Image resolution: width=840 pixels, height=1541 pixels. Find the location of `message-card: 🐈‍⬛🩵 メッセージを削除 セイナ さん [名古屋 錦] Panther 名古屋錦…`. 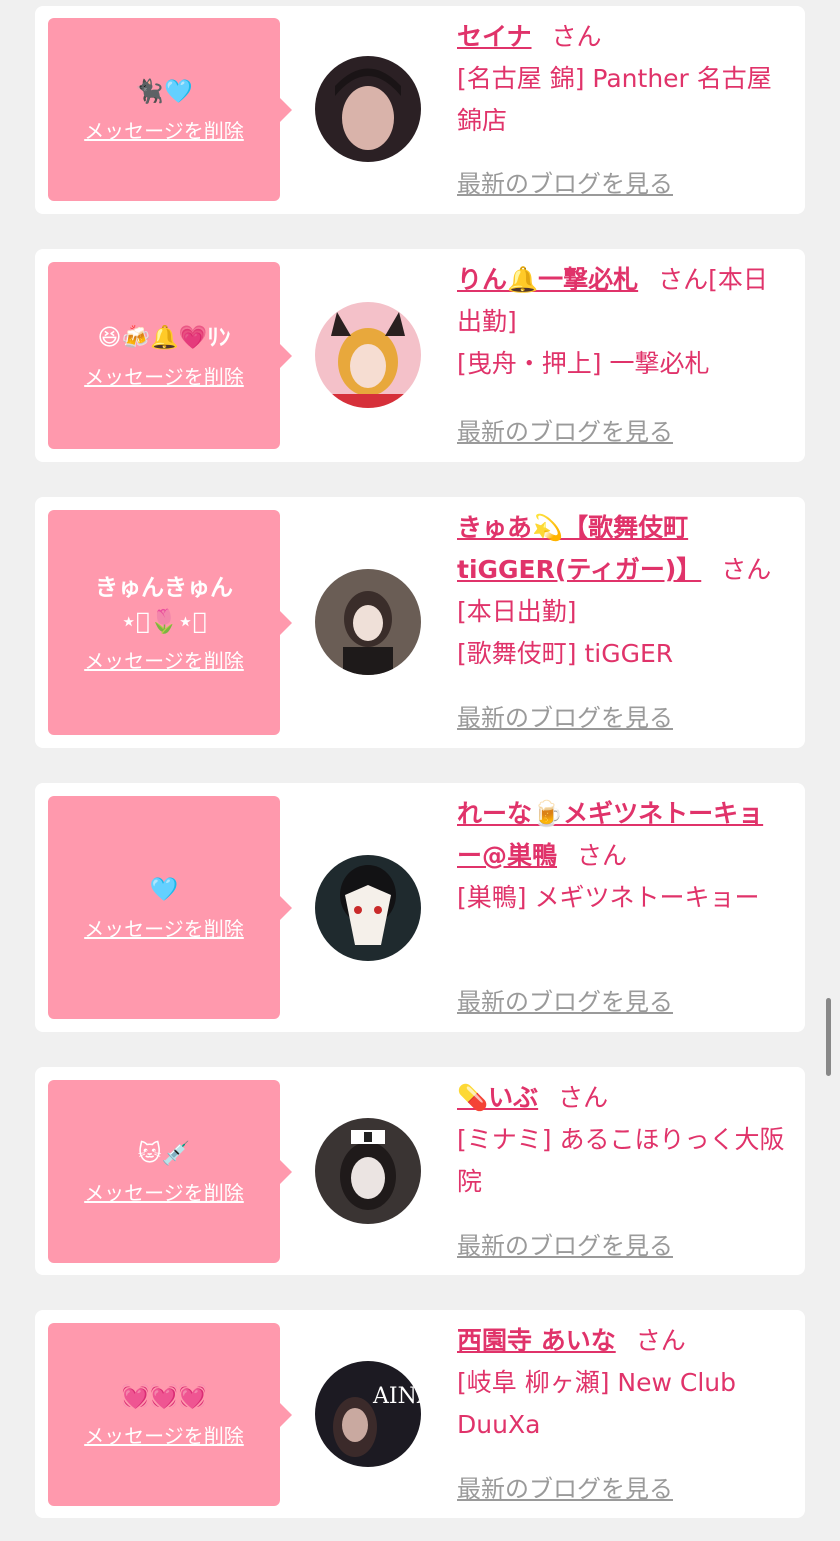

message-card: 🐈‍⬛🩵 メッセージを削除 セイナ さん [名古屋 錦] Panther 名古屋錦… is located at coordinates (420, 110).